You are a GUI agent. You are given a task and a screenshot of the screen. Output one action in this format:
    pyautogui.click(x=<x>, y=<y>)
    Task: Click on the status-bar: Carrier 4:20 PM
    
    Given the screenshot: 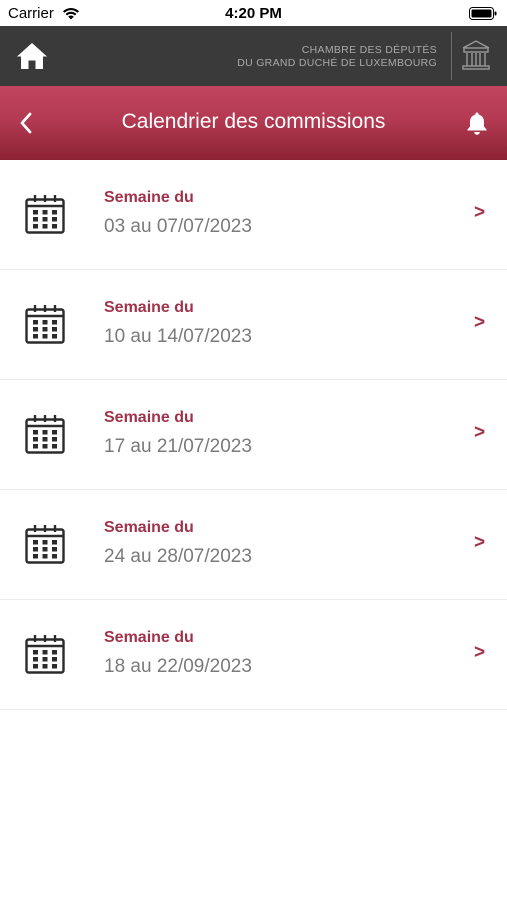 What is the action you would take?
    pyautogui.click(x=253, y=13)
    